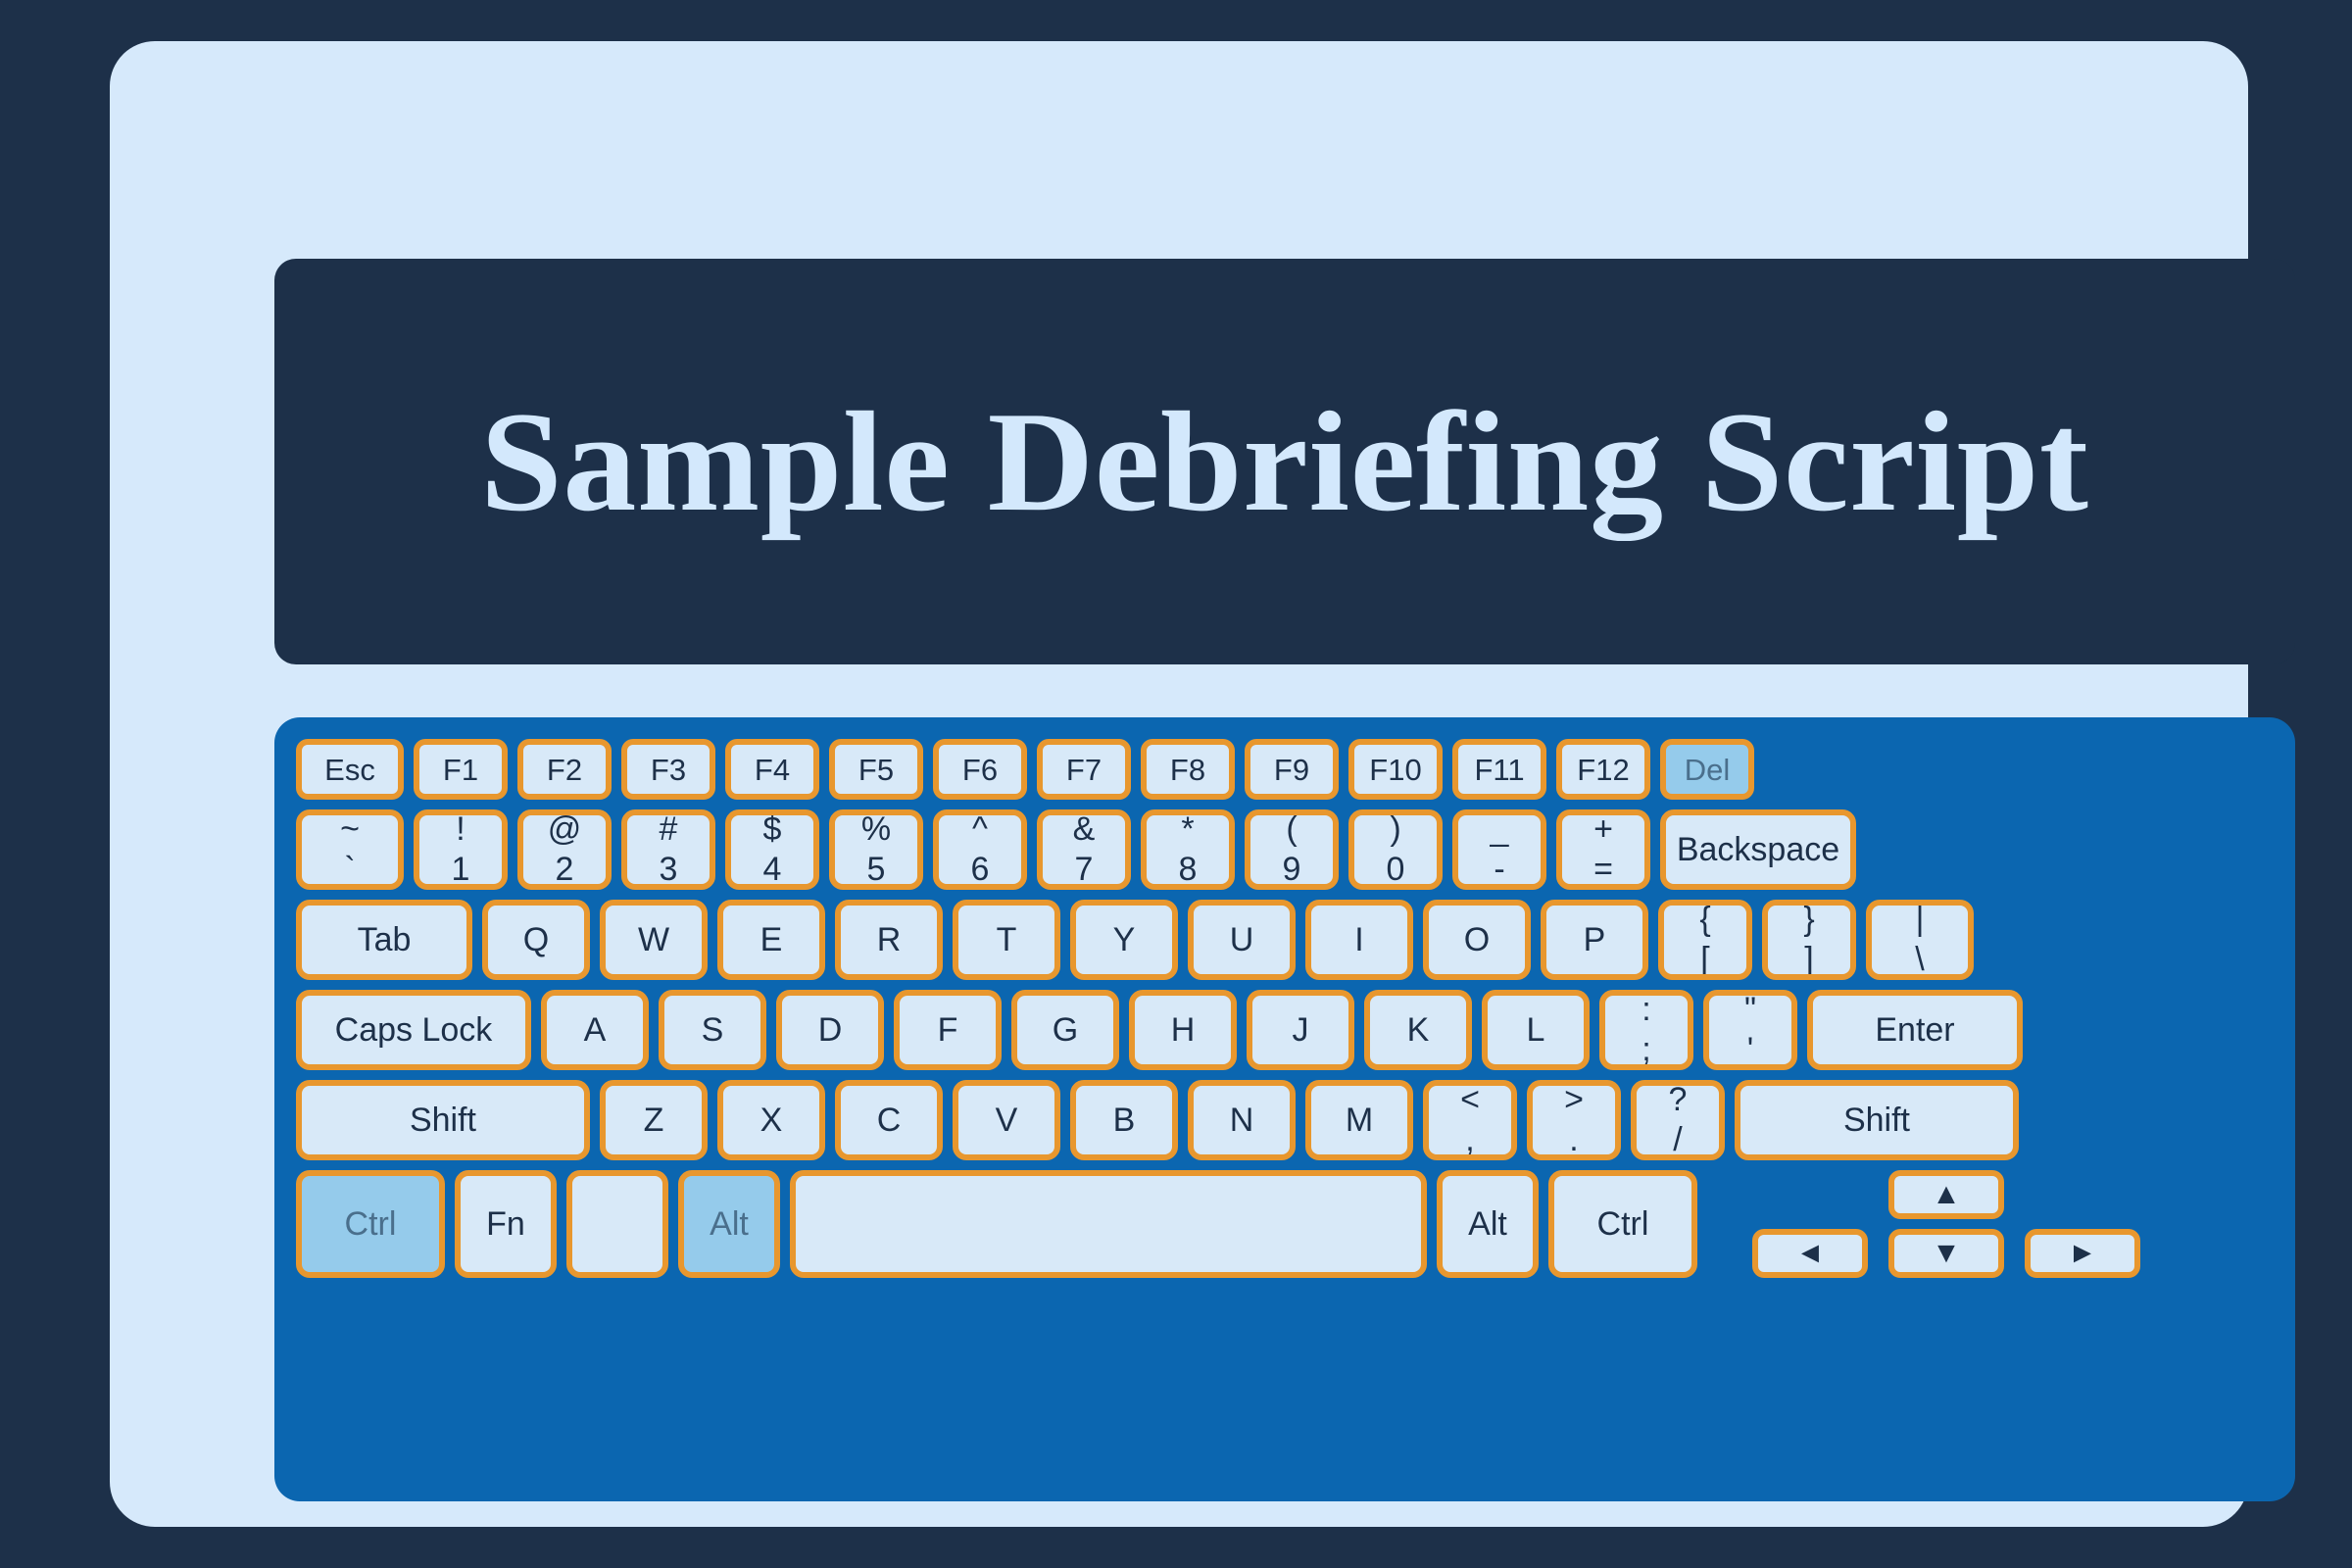  What do you see at coordinates (1359, 1120) in the screenshot?
I see `key-m: M` at bounding box center [1359, 1120].